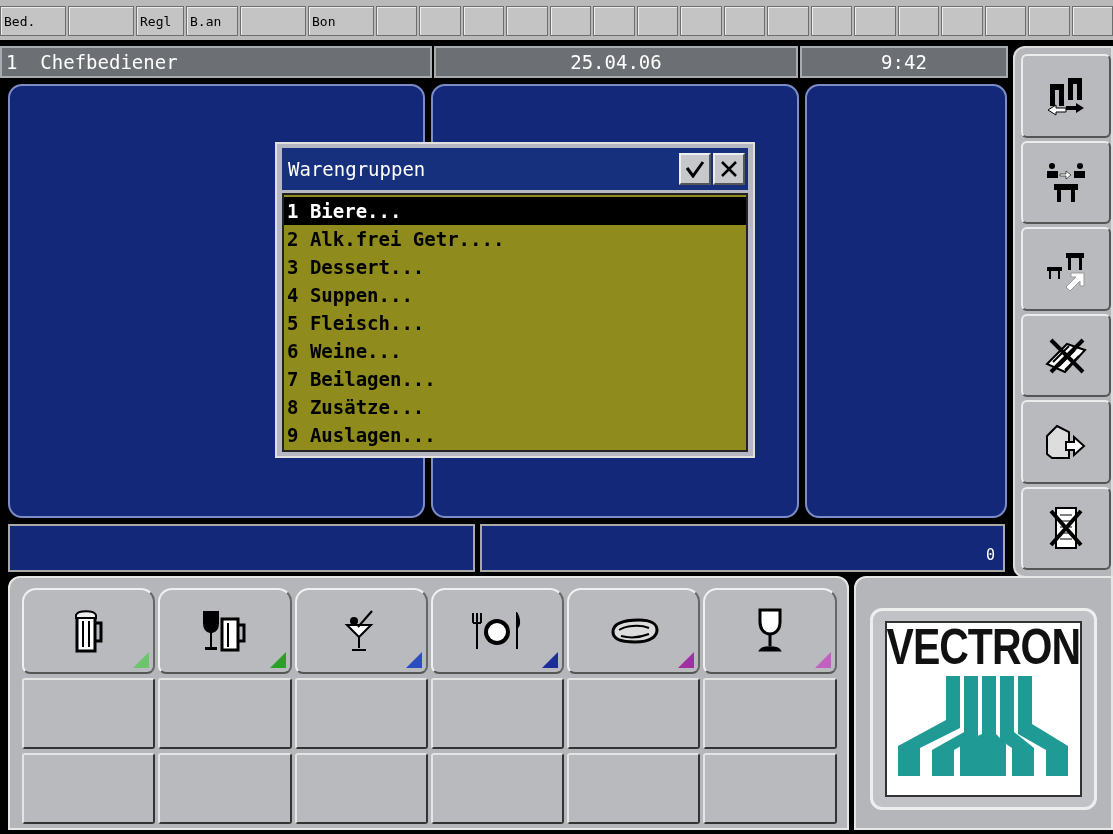 Image resolution: width=1113 pixels, height=834 pixels. I want to click on status-field: B.an, so click(212, 21).